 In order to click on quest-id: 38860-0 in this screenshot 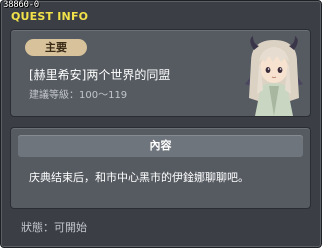, I will do `click(21, 5)`.